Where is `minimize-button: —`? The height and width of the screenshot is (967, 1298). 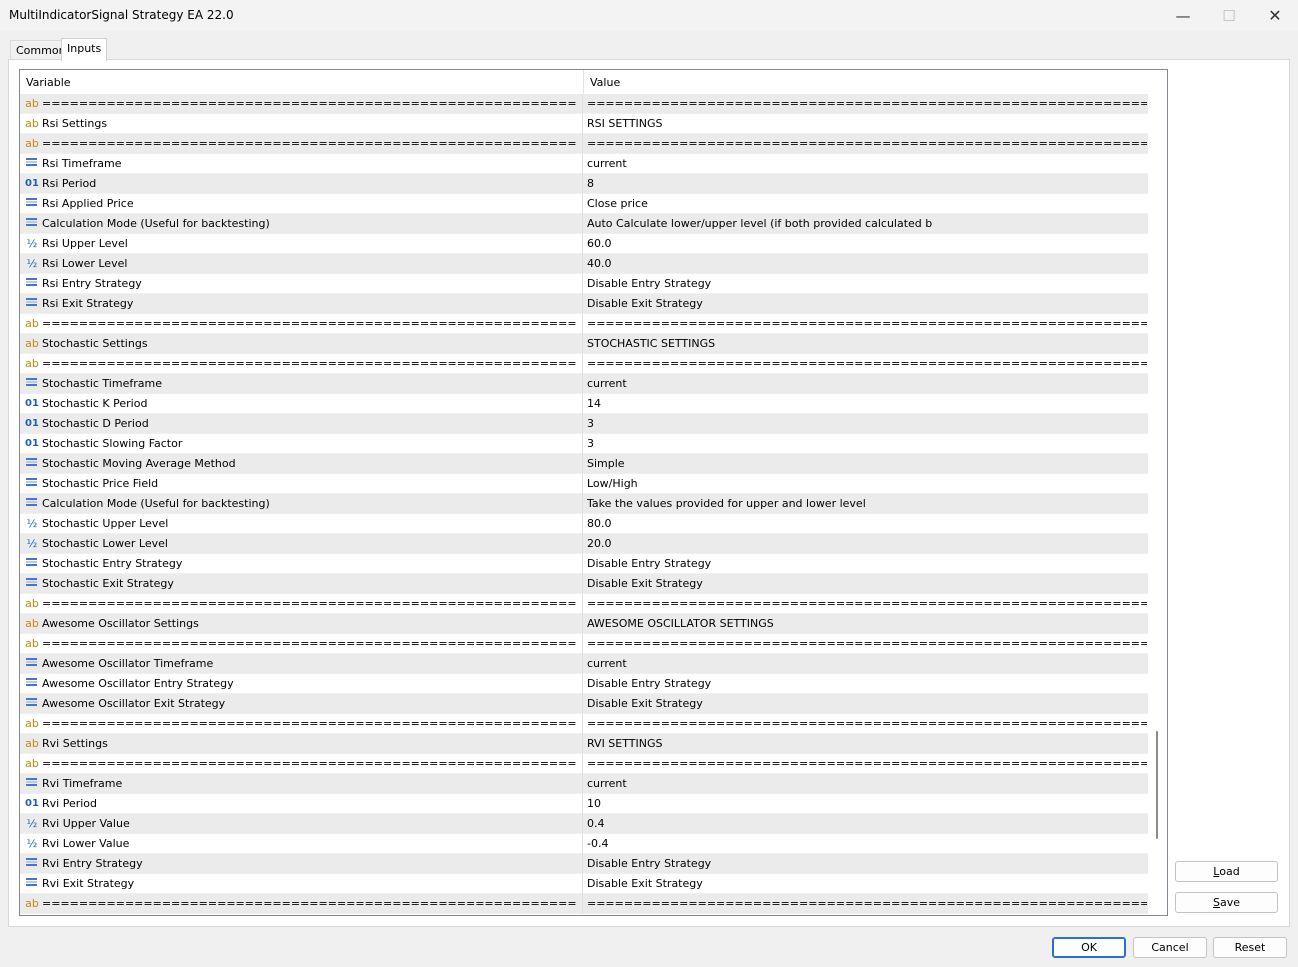
minimize-button: — is located at coordinates (1183, 15).